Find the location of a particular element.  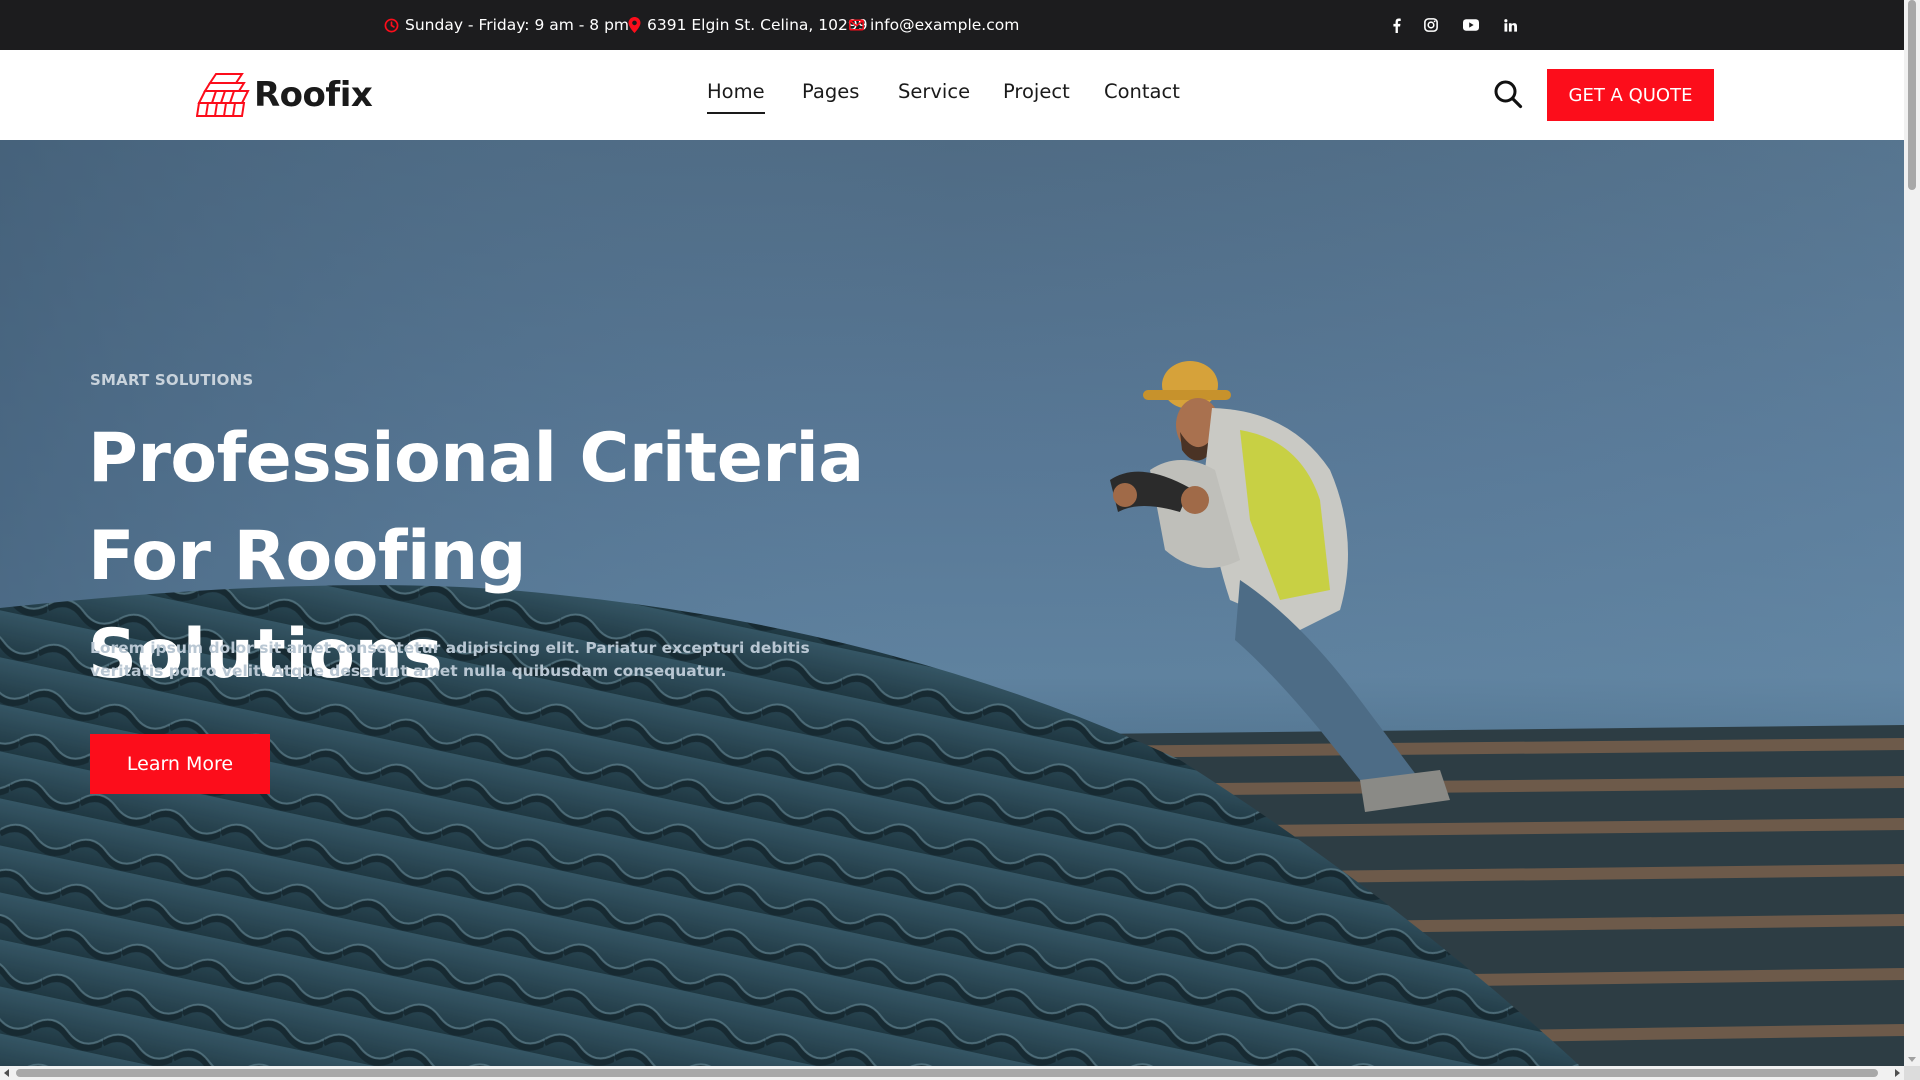

search-button is located at coordinates (1508, 94).